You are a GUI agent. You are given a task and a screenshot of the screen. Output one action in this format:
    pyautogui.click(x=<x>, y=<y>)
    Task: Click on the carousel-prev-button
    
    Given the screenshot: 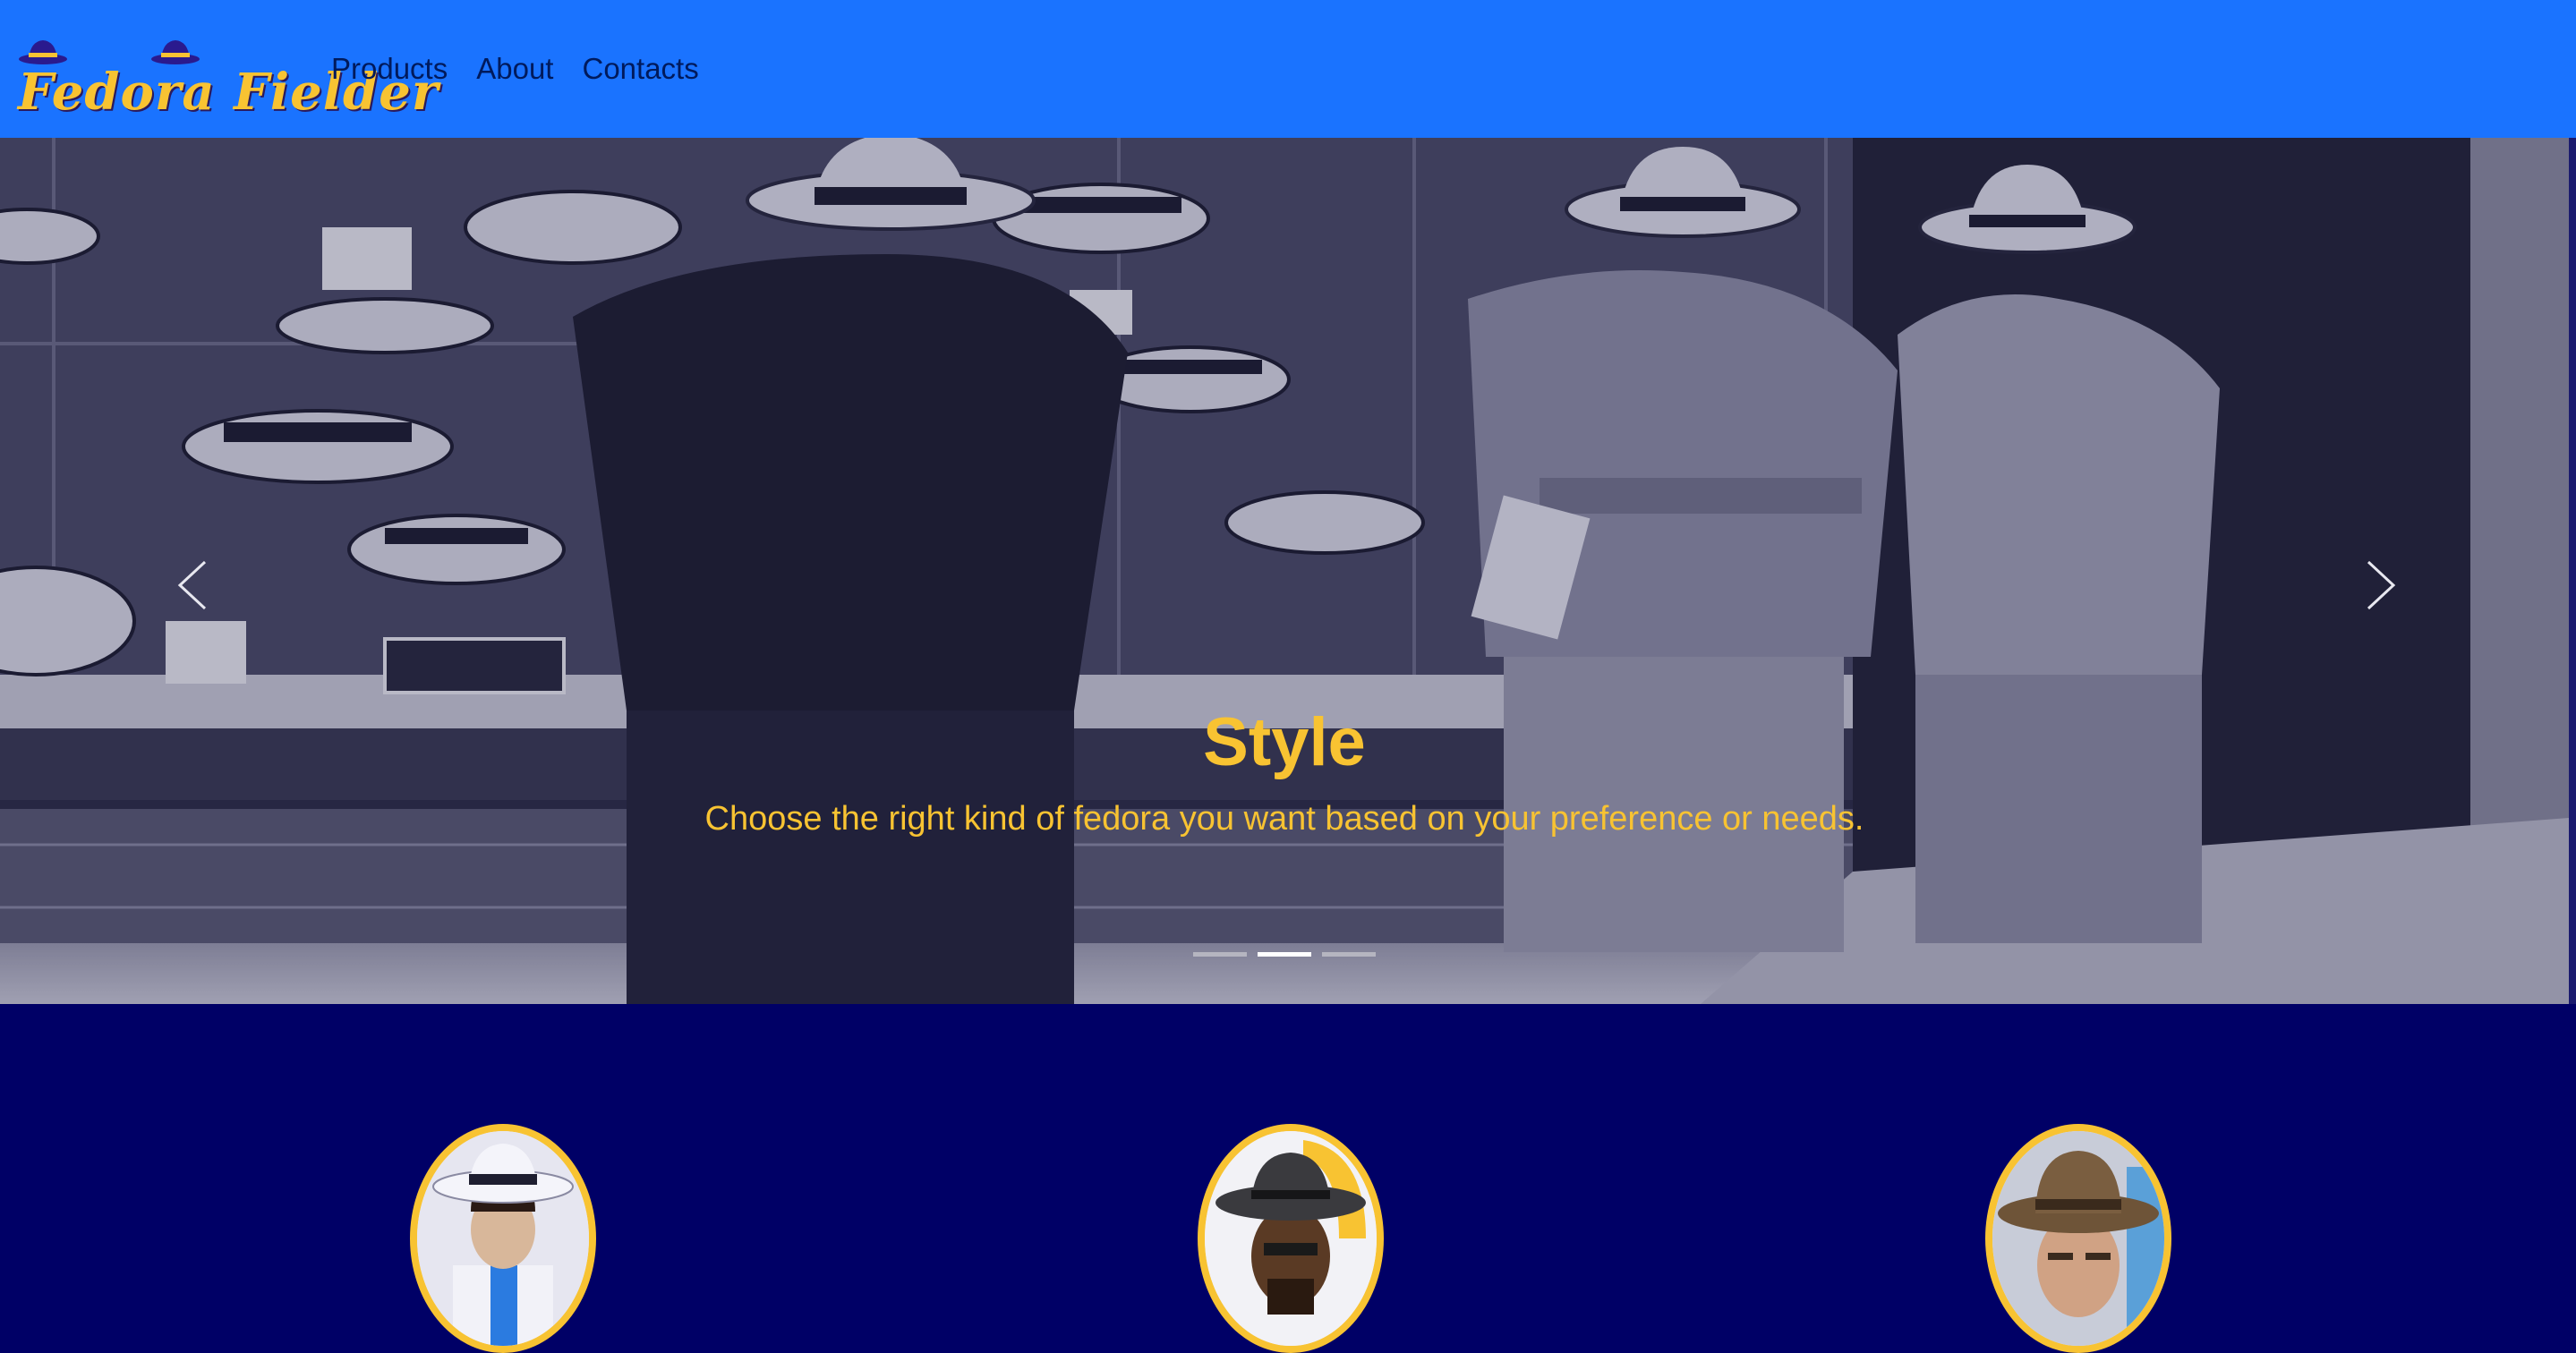 What is the action you would take?
    pyautogui.click(x=192, y=585)
    